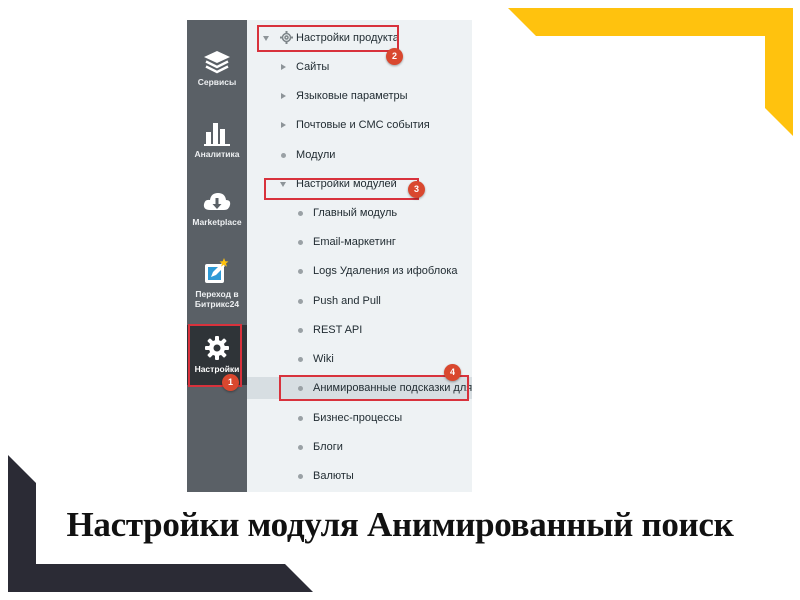 The height and width of the screenshot is (600, 800). Describe the element at coordinates (328, 38) in the screenshot. I see `annotation-box-product-settings` at that location.